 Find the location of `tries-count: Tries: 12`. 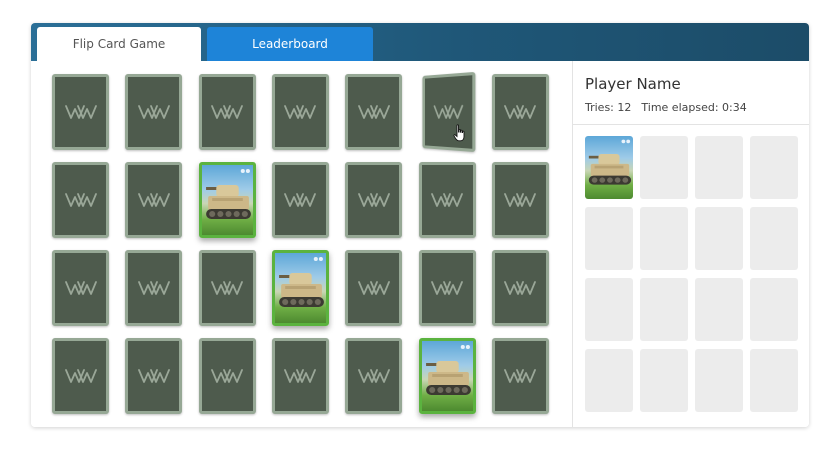

tries-count: Tries: 12 is located at coordinates (608, 107).